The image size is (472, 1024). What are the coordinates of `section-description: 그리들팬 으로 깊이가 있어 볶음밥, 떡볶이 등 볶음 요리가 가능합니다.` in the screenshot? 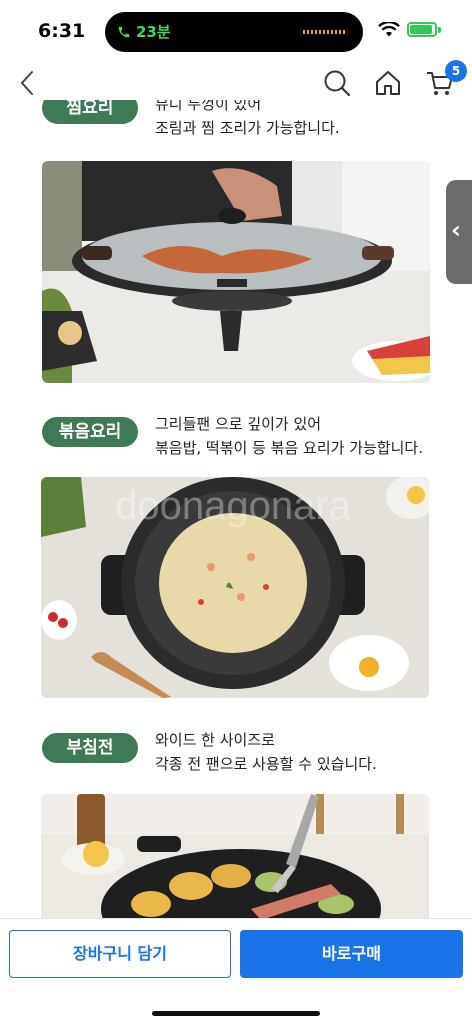 It's located at (305, 436).